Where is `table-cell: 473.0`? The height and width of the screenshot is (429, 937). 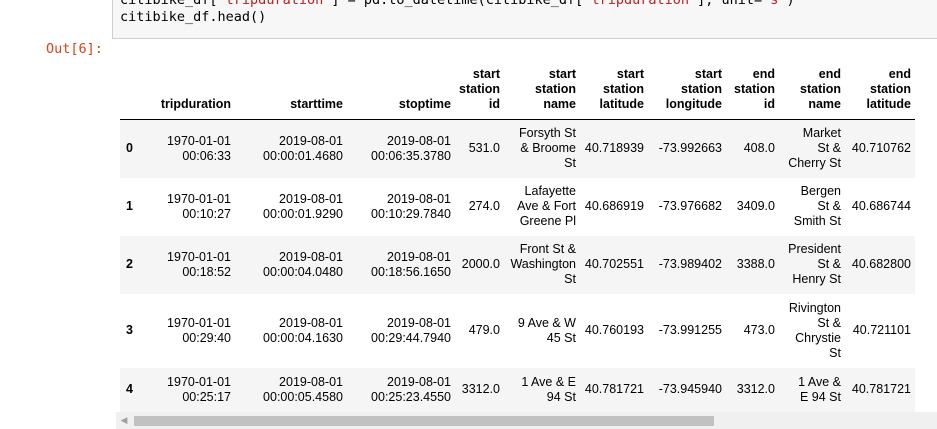
table-cell: 473.0 is located at coordinates (752, 331).